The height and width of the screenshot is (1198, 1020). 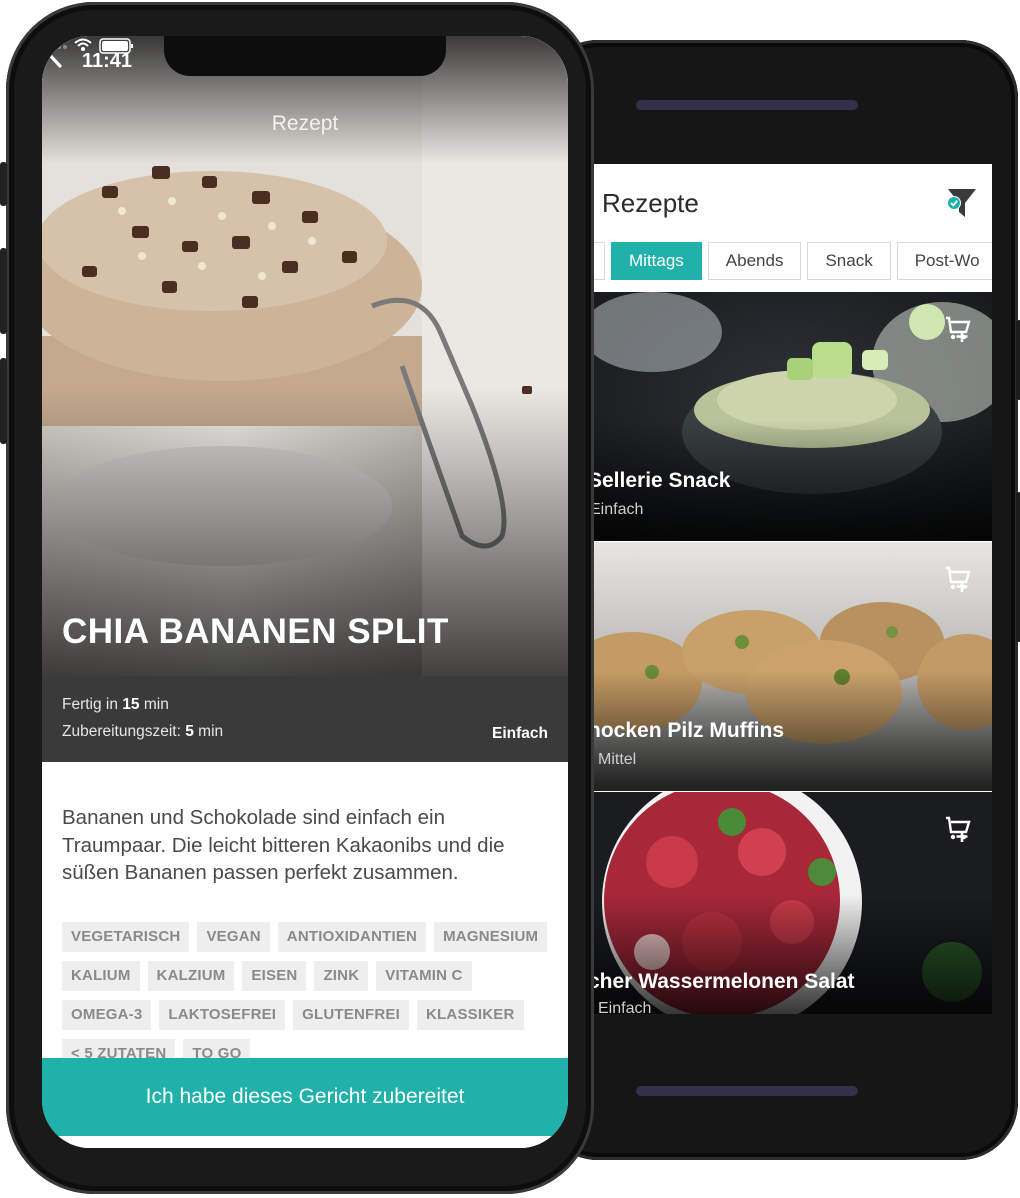 What do you see at coordinates (222, 1015) in the screenshot?
I see `tag: LAKTOSEFREI` at bounding box center [222, 1015].